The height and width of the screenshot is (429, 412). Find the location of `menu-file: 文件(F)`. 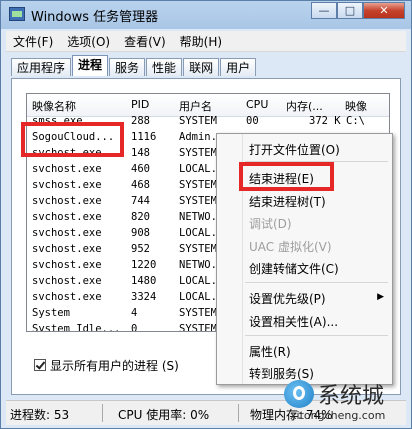

menu-file: 文件(F) is located at coordinates (33, 41).